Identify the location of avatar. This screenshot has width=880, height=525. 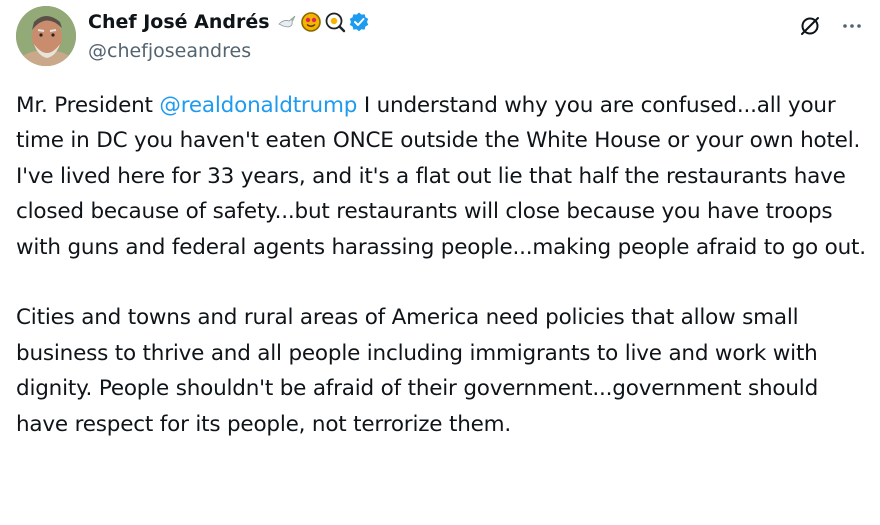
(46, 36).